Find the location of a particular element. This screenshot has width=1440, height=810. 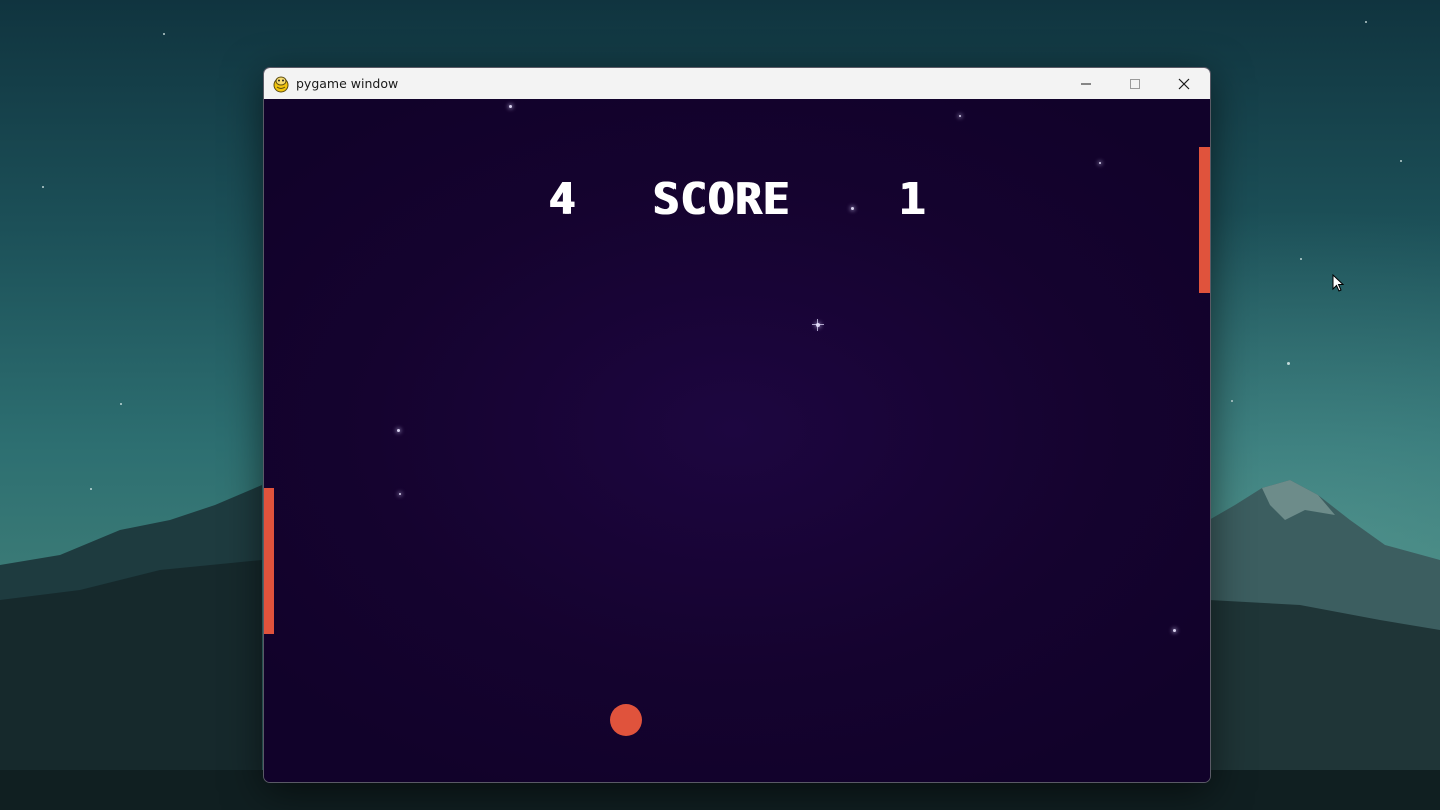

minimize-icon is located at coordinates (1085, 83).